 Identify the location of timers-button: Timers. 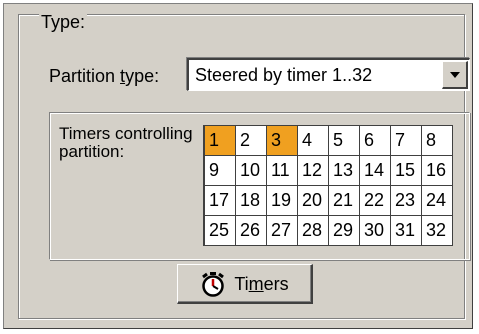
(245, 284).